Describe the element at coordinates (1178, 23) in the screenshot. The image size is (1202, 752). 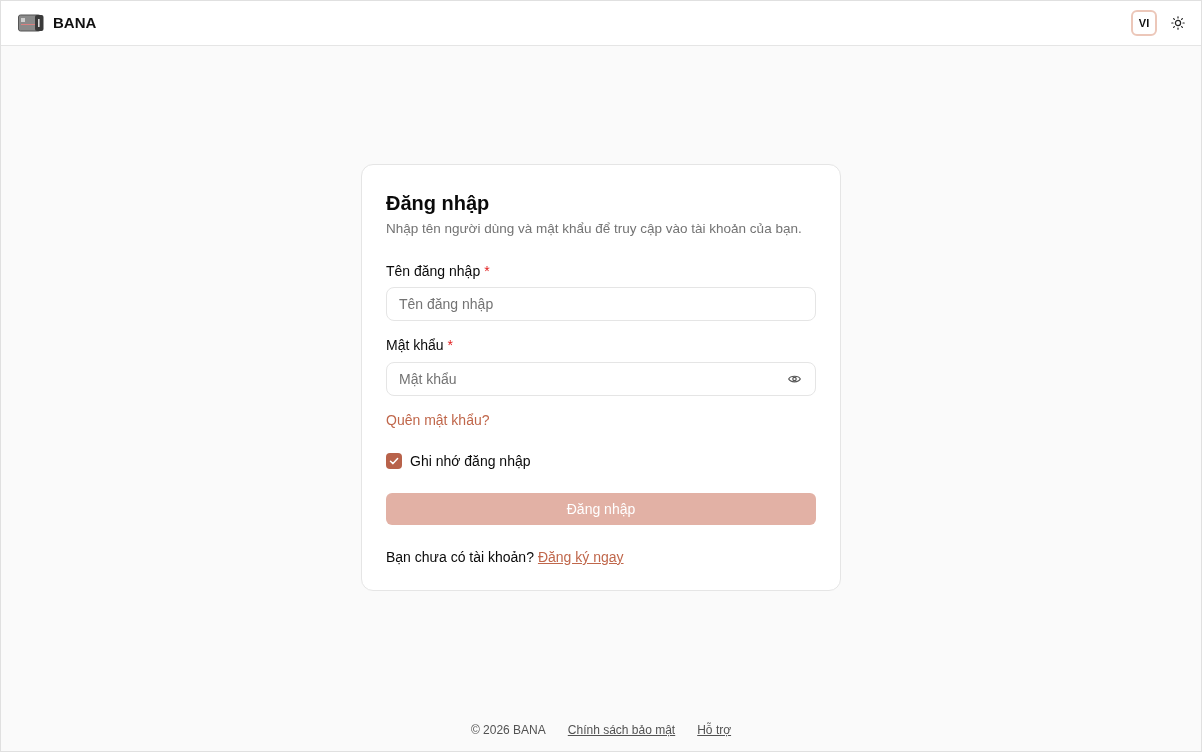
I see `sun-icon` at that location.